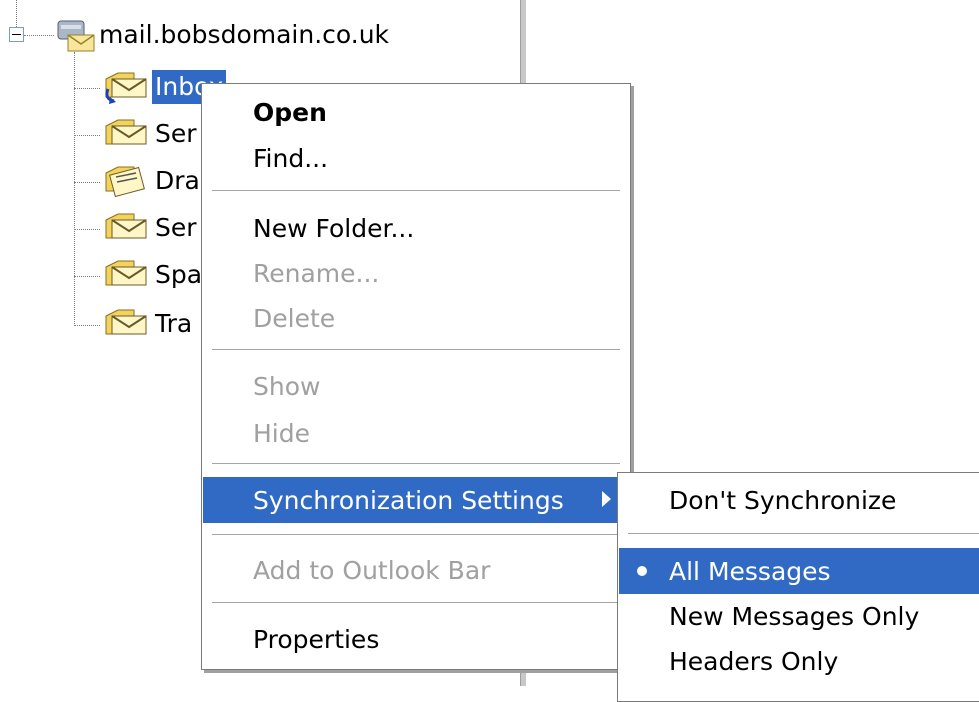 This screenshot has height=702, width=979. I want to click on menu-item-label: New Messages Only, so click(794, 616).